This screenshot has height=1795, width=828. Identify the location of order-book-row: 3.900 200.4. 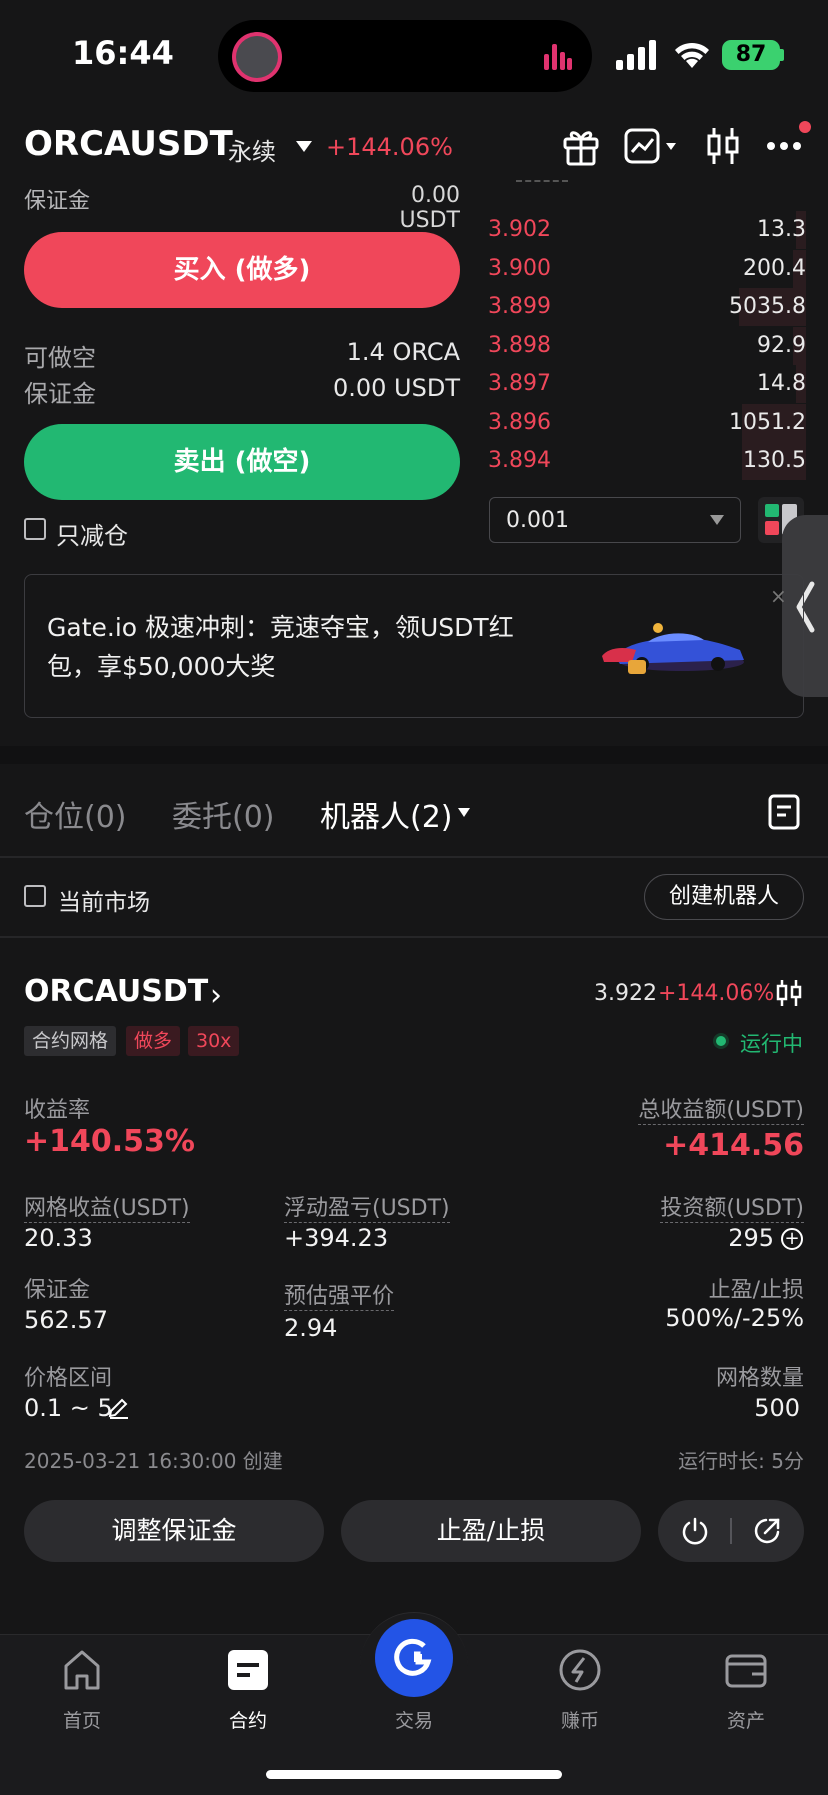
(647, 268).